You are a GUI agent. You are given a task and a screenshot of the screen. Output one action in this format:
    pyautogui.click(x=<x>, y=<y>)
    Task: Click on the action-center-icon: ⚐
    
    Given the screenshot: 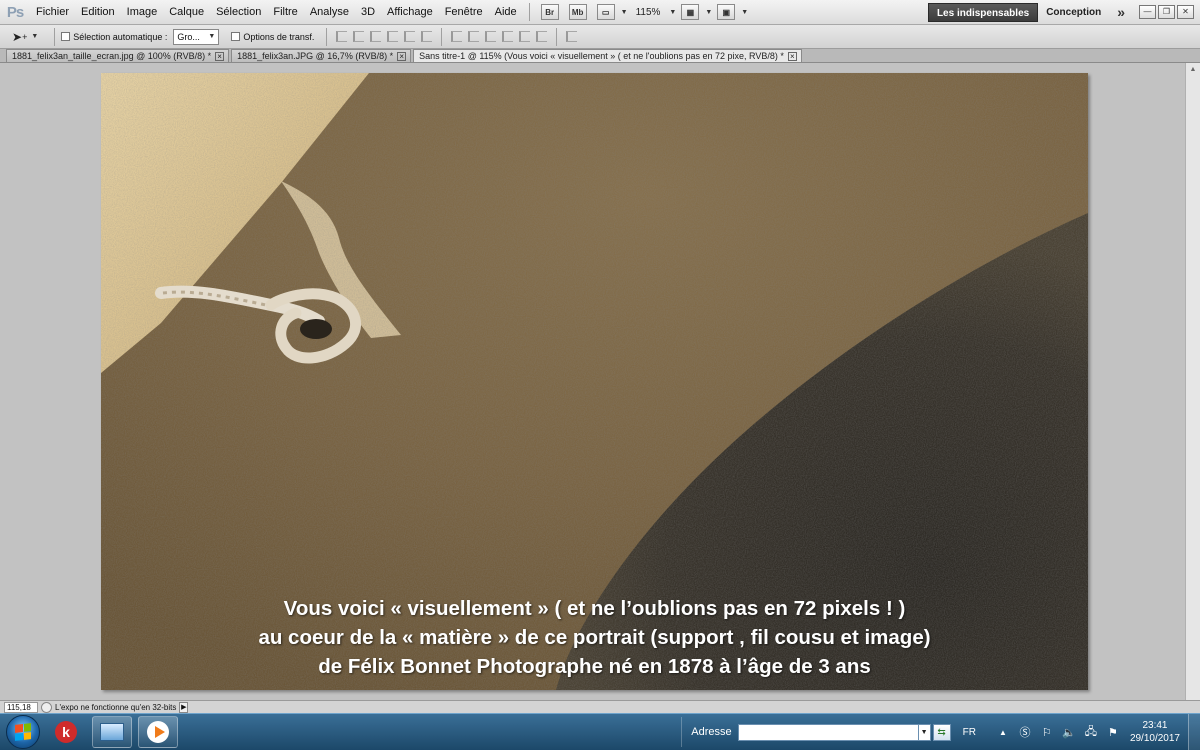 What is the action you would take?
    pyautogui.click(x=1047, y=732)
    